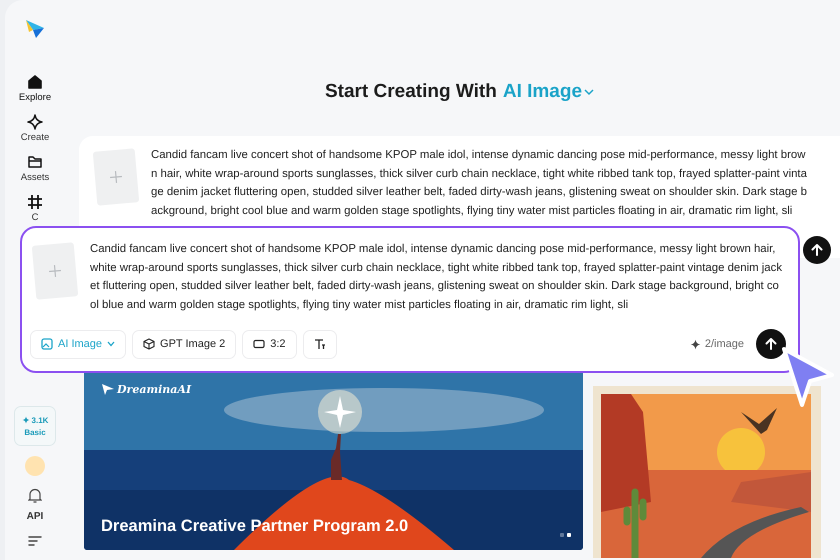 The height and width of the screenshot is (560, 840). I want to click on text-style-button, so click(319, 344).